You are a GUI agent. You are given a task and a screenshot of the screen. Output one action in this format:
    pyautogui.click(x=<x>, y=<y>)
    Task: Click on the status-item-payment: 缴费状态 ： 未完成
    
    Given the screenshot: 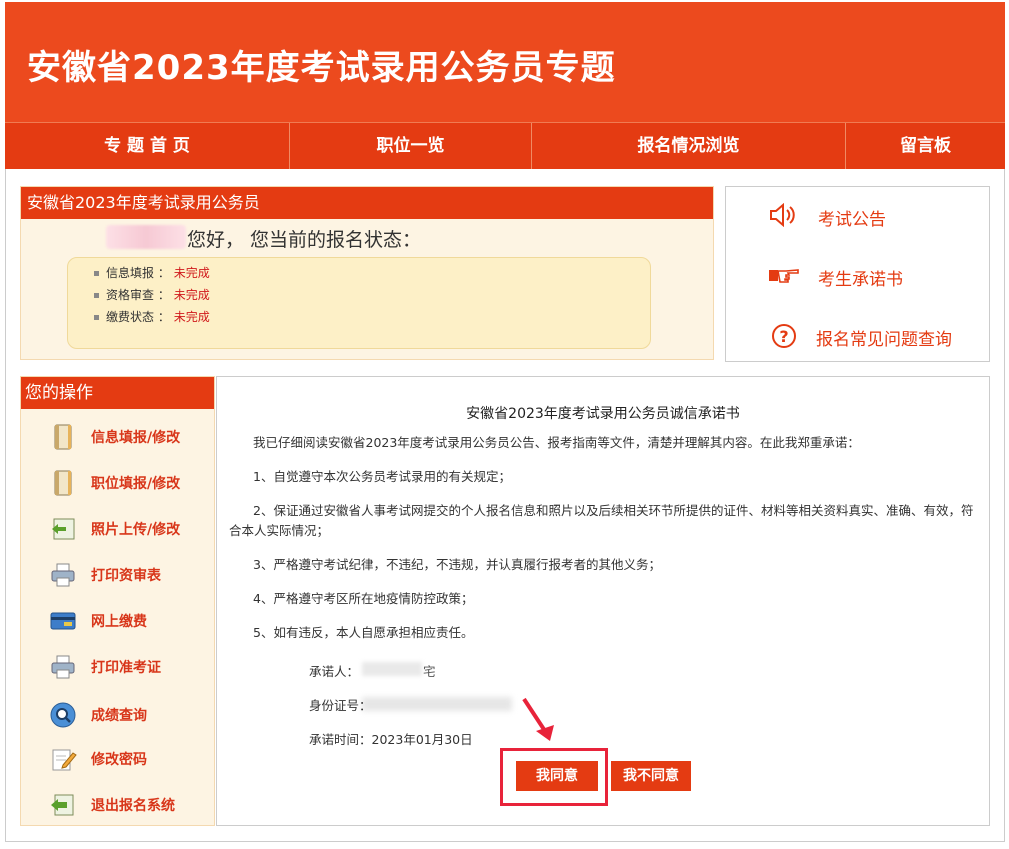 What is the action you would take?
    pyautogui.click(x=372, y=317)
    